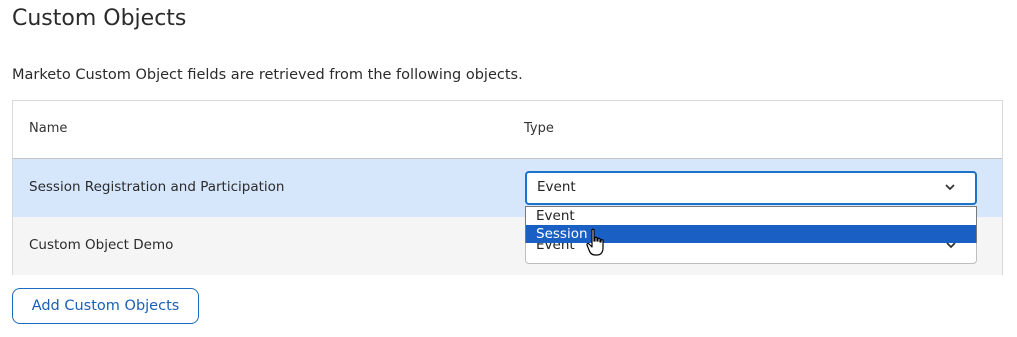  What do you see at coordinates (751, 216) in the screenshot?
I see `dropdown-option-event: Event` at bounding box center [751, 216].